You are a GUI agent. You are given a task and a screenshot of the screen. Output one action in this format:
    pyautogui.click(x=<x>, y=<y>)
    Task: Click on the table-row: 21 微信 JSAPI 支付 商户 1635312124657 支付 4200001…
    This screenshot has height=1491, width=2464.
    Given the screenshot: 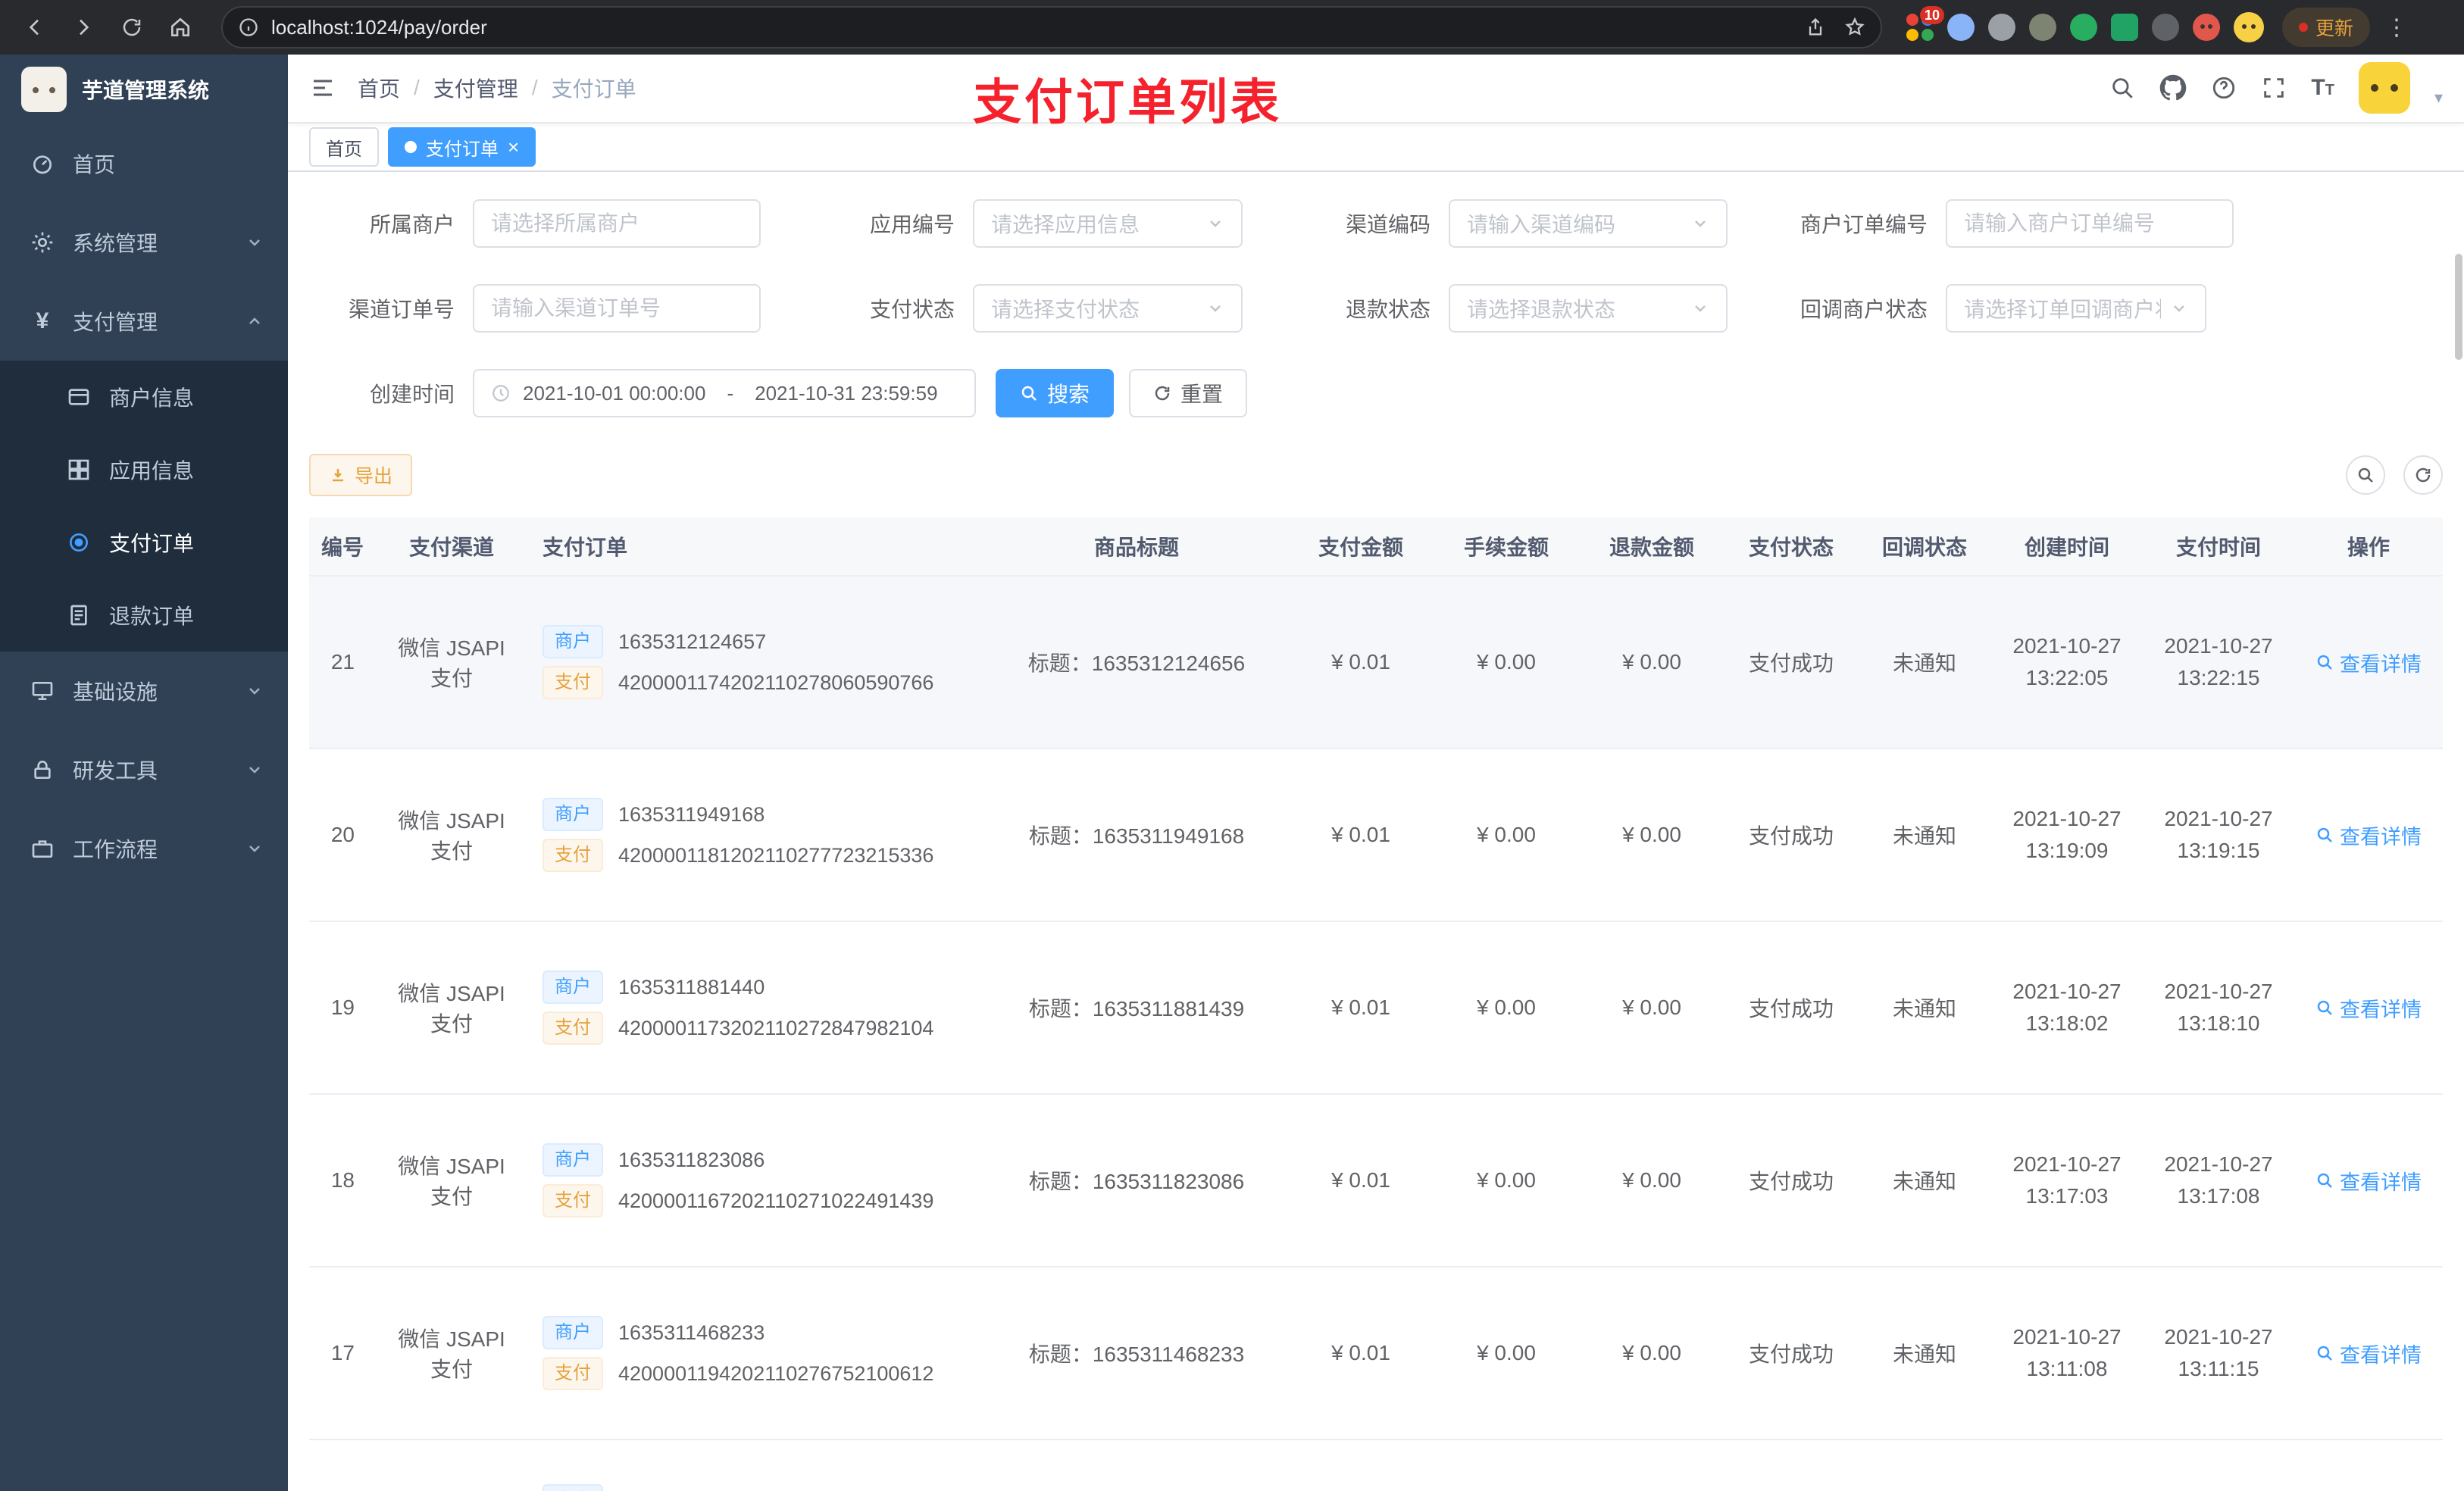 What is the action you would take?
    pyautogui.click(x=1376, y=663)
    